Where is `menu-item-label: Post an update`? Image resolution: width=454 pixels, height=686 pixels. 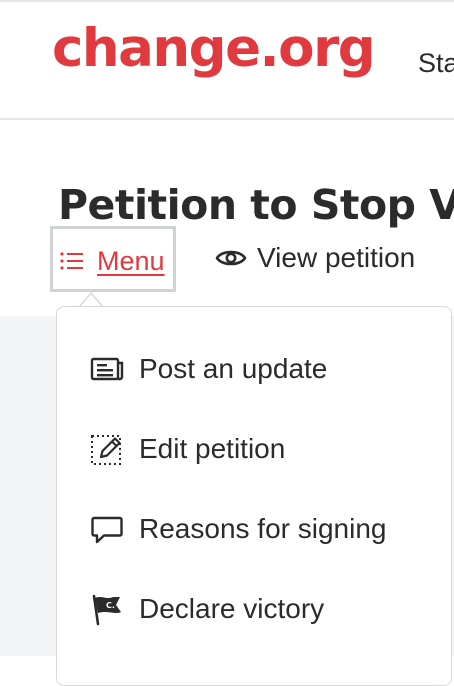 menu-item-label: Post an update is located at coordinates (233, 368).